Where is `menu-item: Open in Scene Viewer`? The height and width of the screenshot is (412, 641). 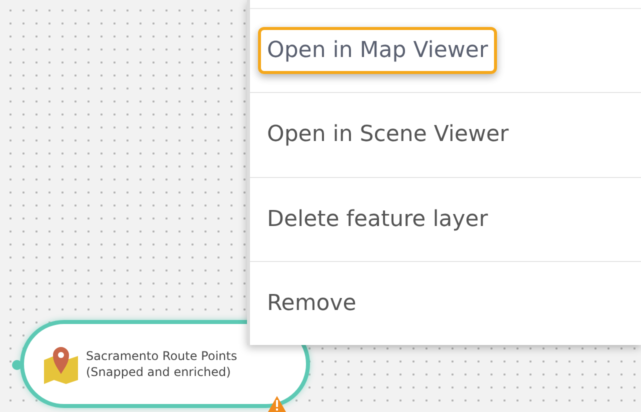 menu-item: Open in Scene Viewer is located at coordinates (388, 134).